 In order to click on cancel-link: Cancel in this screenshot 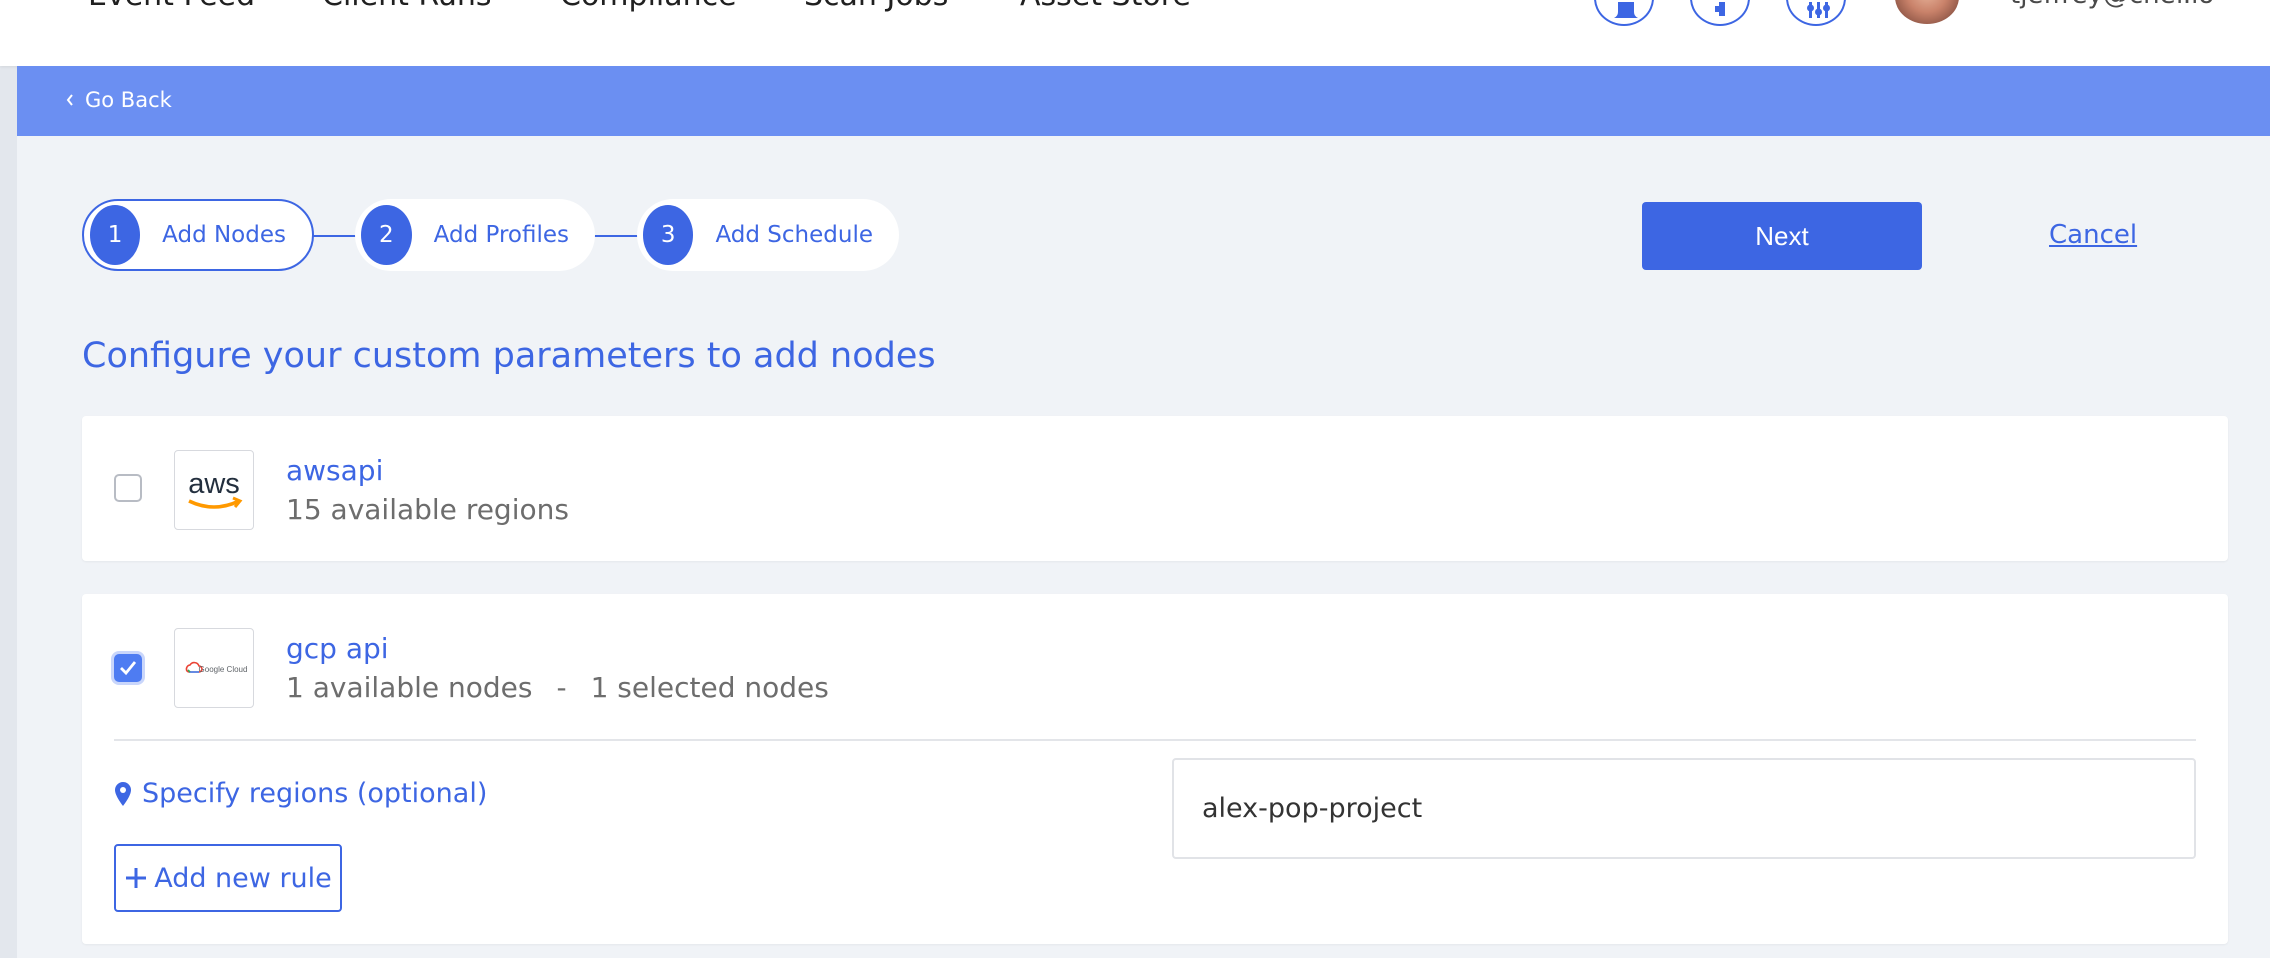, I will do `click(2093, 235)`.